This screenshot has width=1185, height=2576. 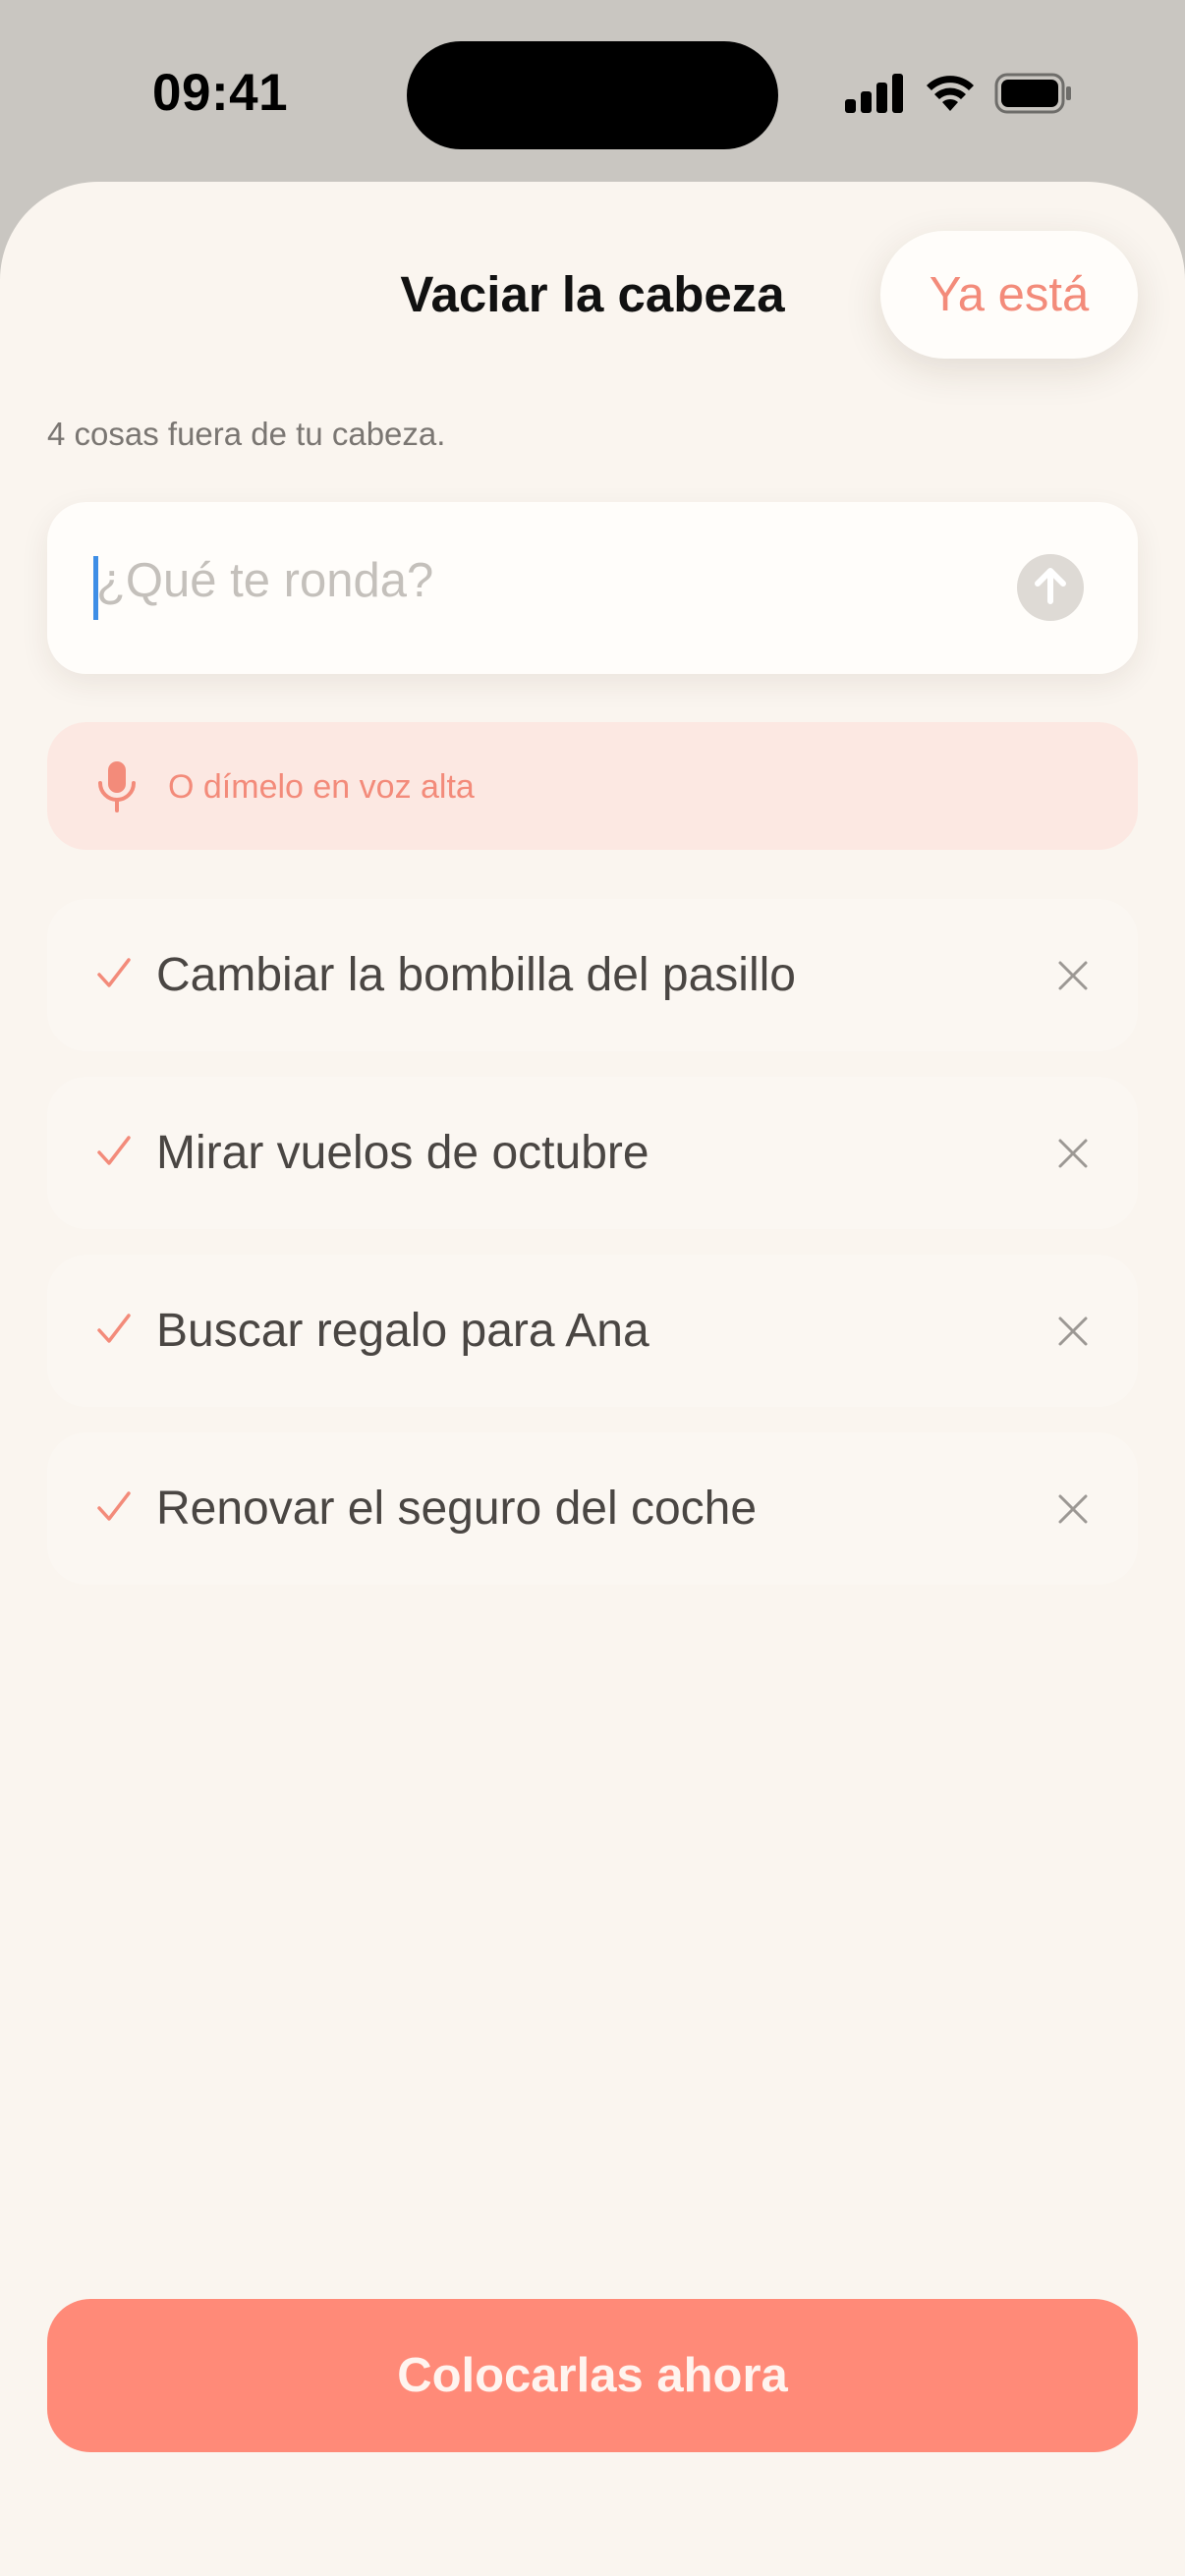 I want to click on done-button: Ya está, so click(x=1009, y=295).